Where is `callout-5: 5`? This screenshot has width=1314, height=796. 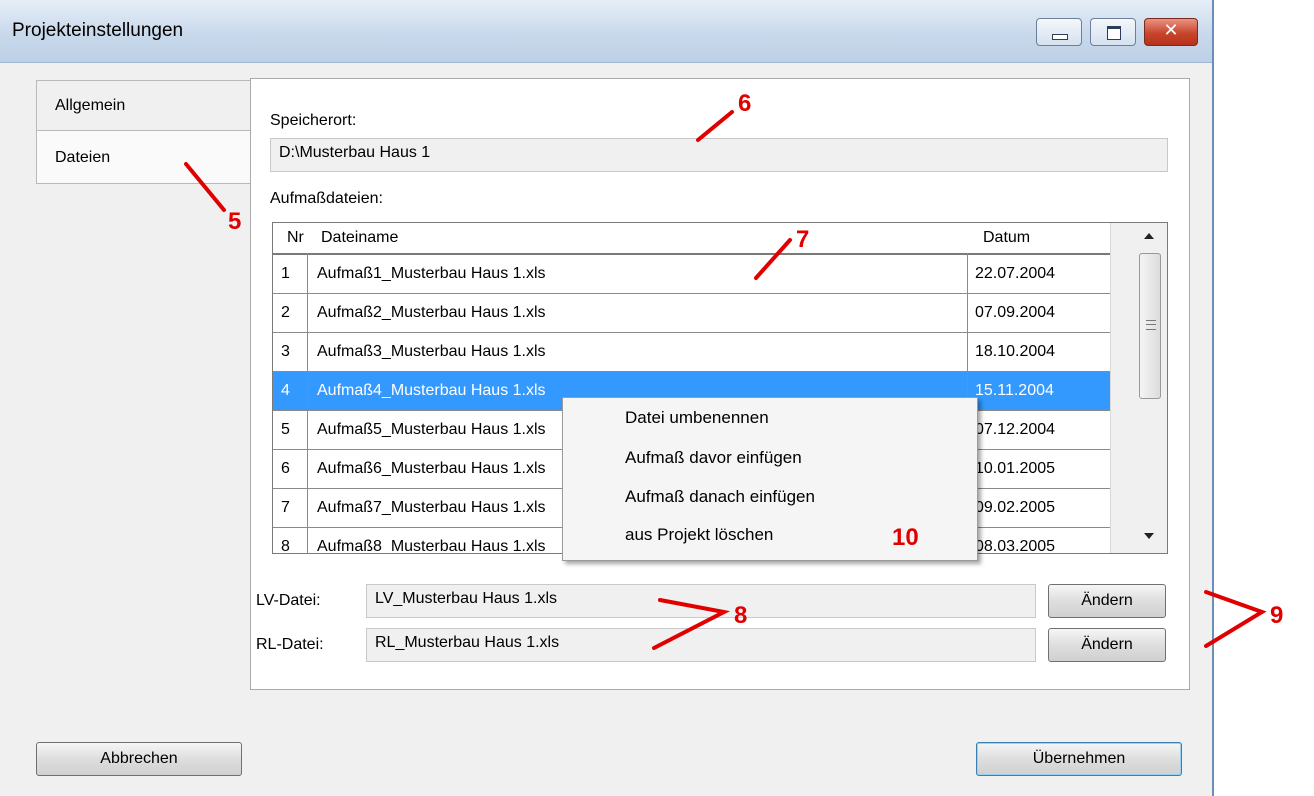 callout-5: 5 is located at coordinates (235, 221).